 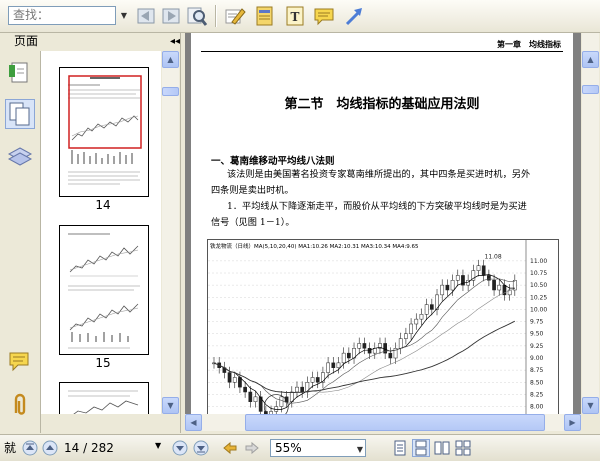 I want to click on doc-scroll-up-icon: ▲, so click(x=590, y=59).